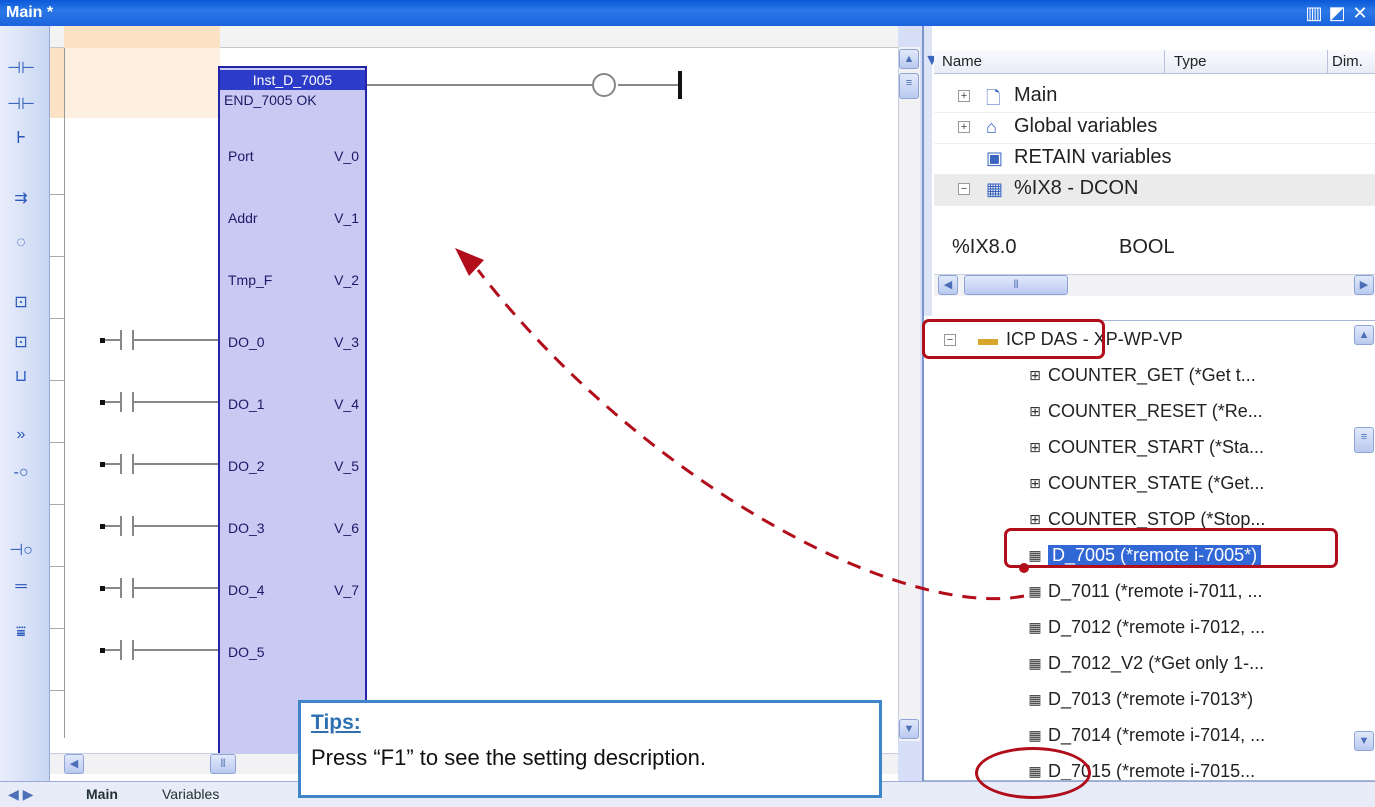  What do you see at coordinates (21, 435) in the screenshot?
I see `jump-icon: »` at bounding box center [21, 435].